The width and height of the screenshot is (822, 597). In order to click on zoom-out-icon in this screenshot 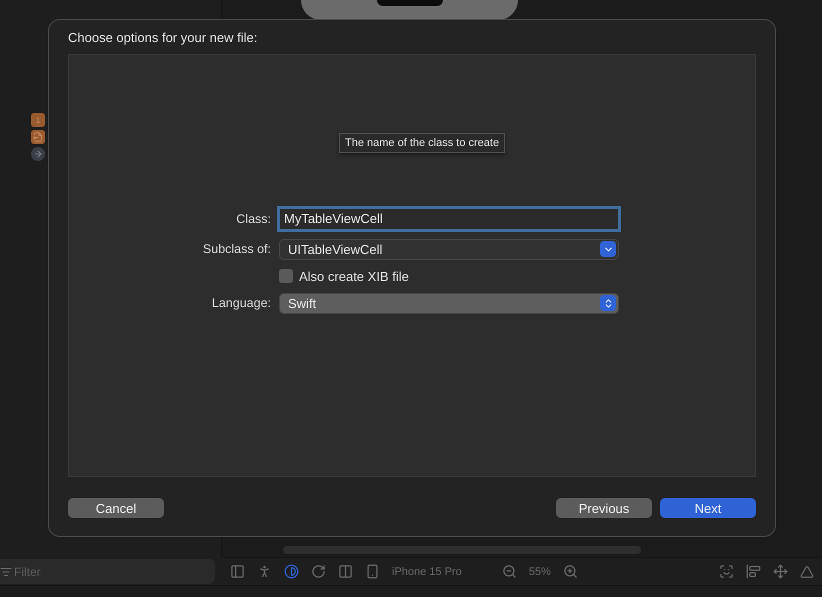, I will do `click(509, 571)`.